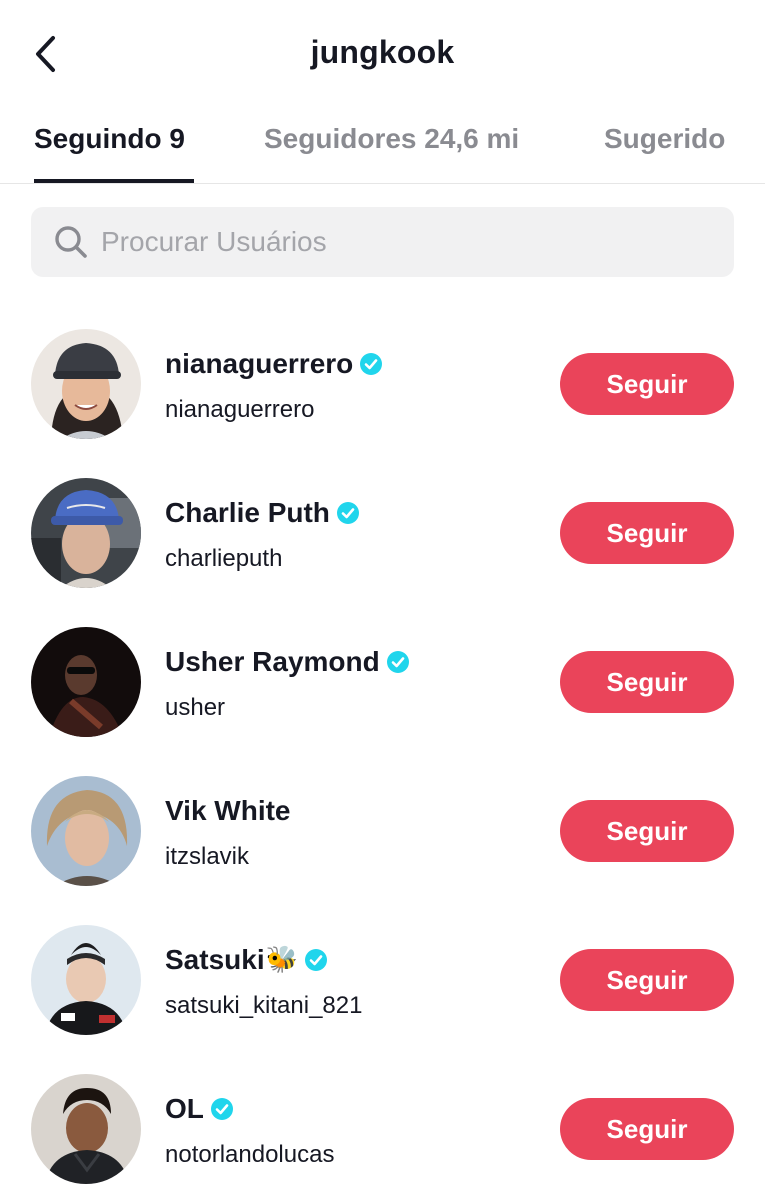 The image size is (765, 1204). What do you see at coordinates (259, 363) in the screenshot?
I see `display-name: nianaguerrero` at bounding box center [259, 363].